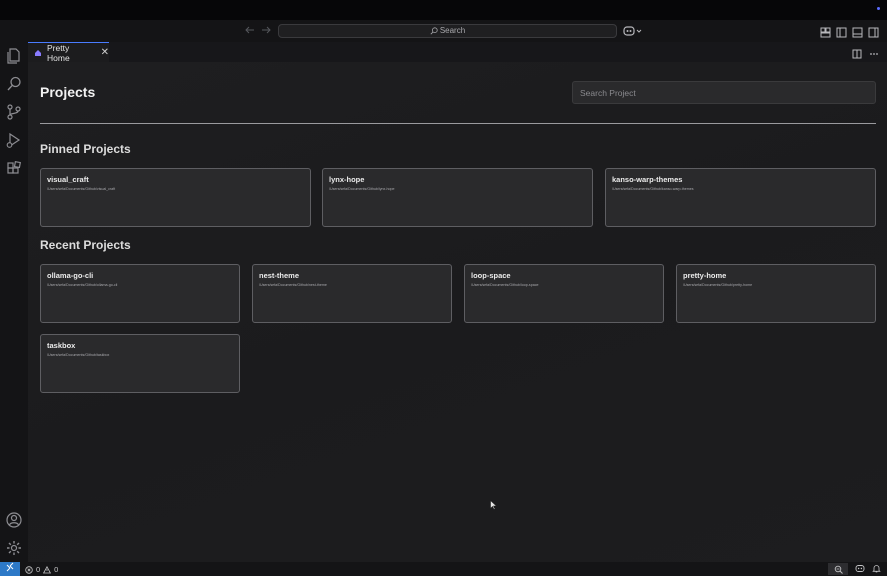 The height and width of the screenshot is (576, 887). Describe the element at coordinates (14, 302) in the screenshot. I see `activity-bar` at that location.